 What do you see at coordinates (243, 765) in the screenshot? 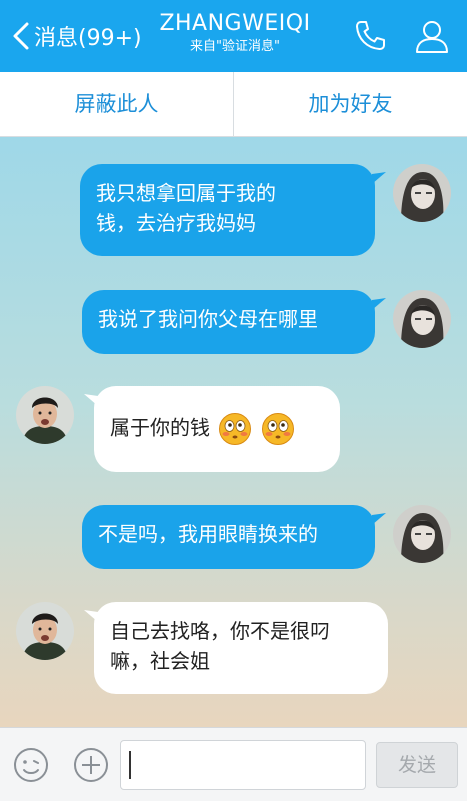
I see `message-input` at bounding box center [243, 765].